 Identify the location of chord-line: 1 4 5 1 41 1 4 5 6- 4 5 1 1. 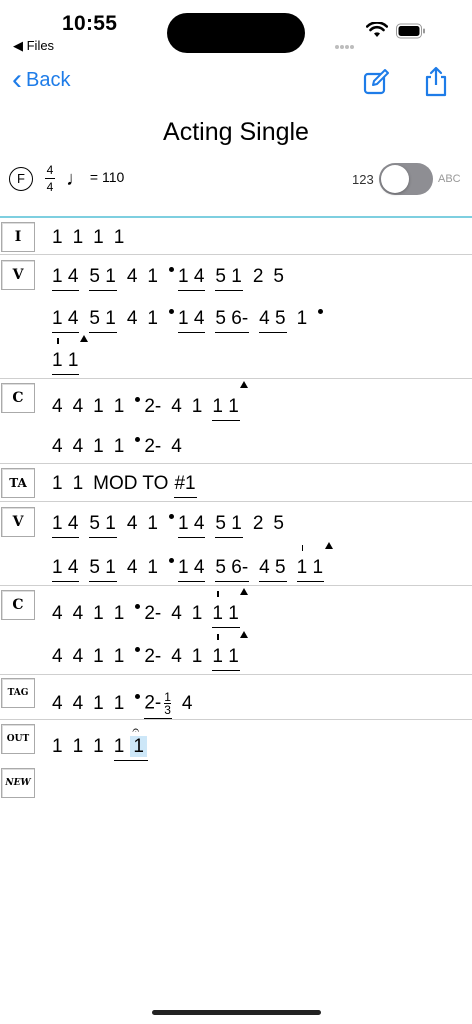
(193, 562).